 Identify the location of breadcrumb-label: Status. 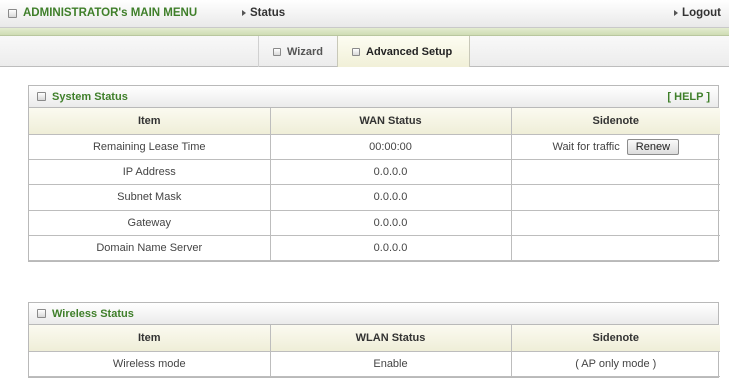
(268, 13).